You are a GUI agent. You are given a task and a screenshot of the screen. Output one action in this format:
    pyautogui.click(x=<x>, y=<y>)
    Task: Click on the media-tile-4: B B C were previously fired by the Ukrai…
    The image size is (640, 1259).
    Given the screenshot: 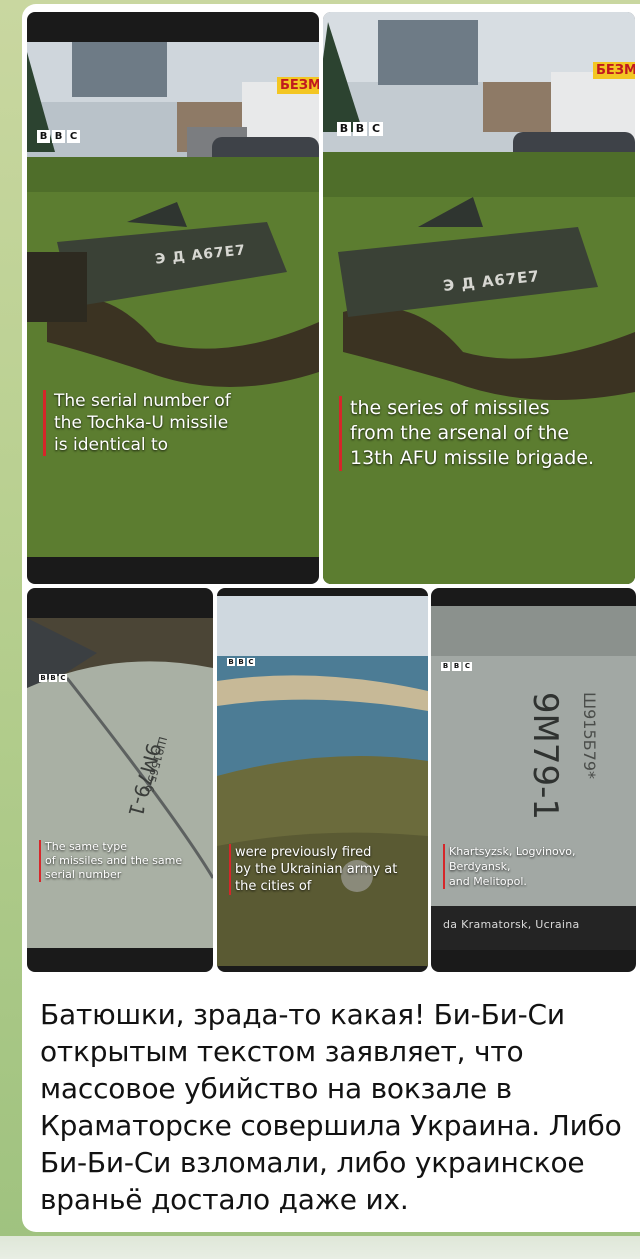 What is the action you would take?
    pyautogui.click(x=322, y=780)
    